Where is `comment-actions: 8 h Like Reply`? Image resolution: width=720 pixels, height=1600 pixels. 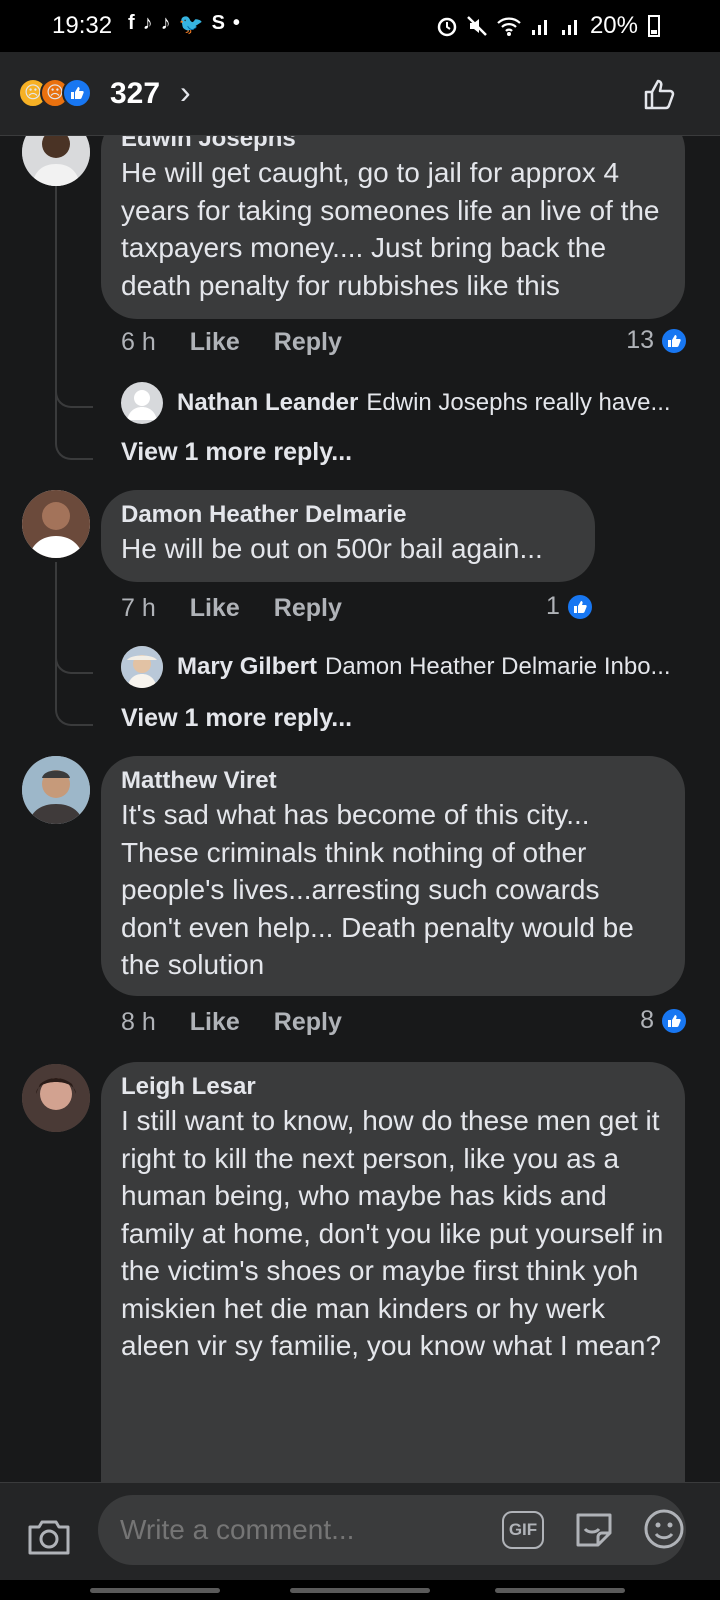 comment-actions: 8 h Like Reply is located at coordinates (231, 1022).